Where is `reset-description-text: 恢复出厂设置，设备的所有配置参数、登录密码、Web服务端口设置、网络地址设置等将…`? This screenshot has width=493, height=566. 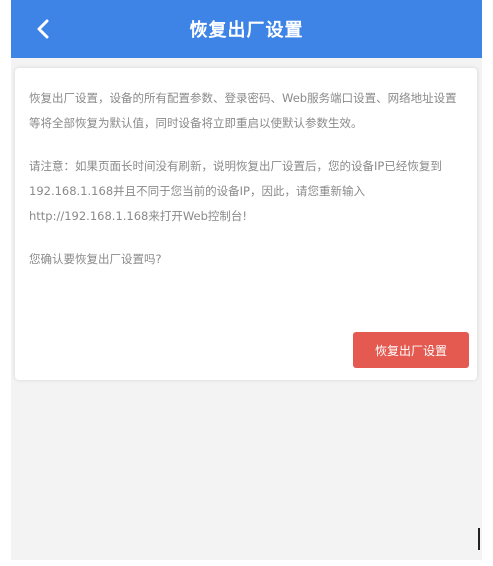 reset-description-text: 恢复出厂设置，设备的所有配置参数、登录密码、Web服务端口设置、网络地址设置等将… is located at coordinates (243, 110).